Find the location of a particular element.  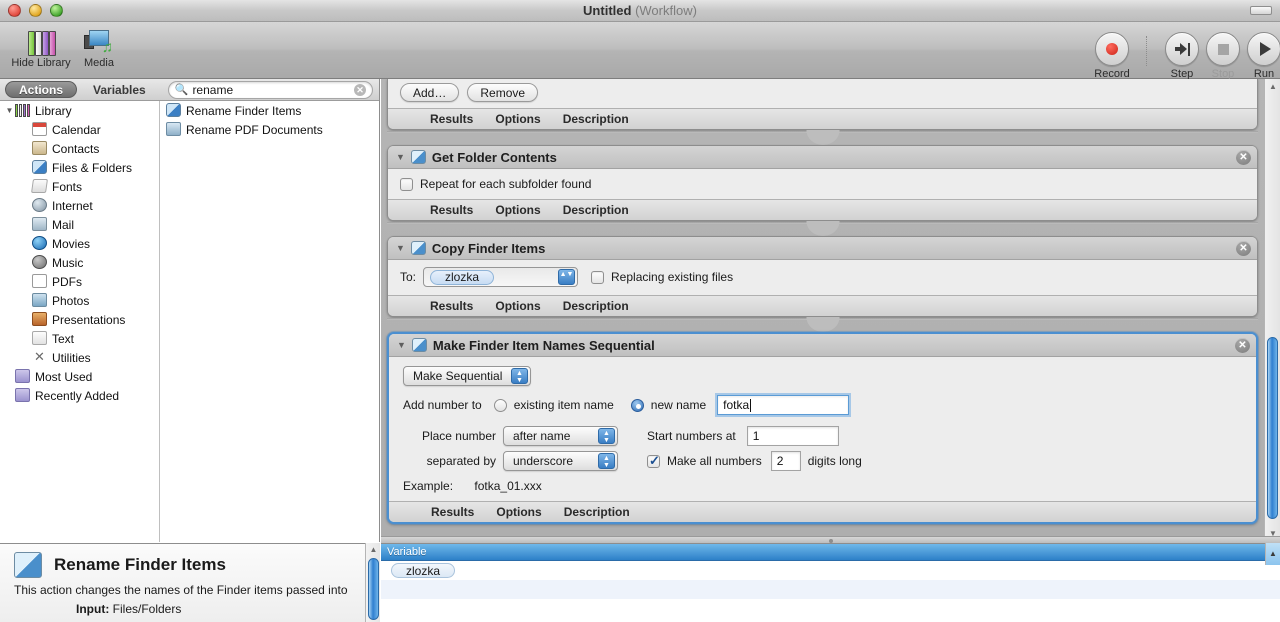

variables-list: zlozka is located at coordinates (830, 589).